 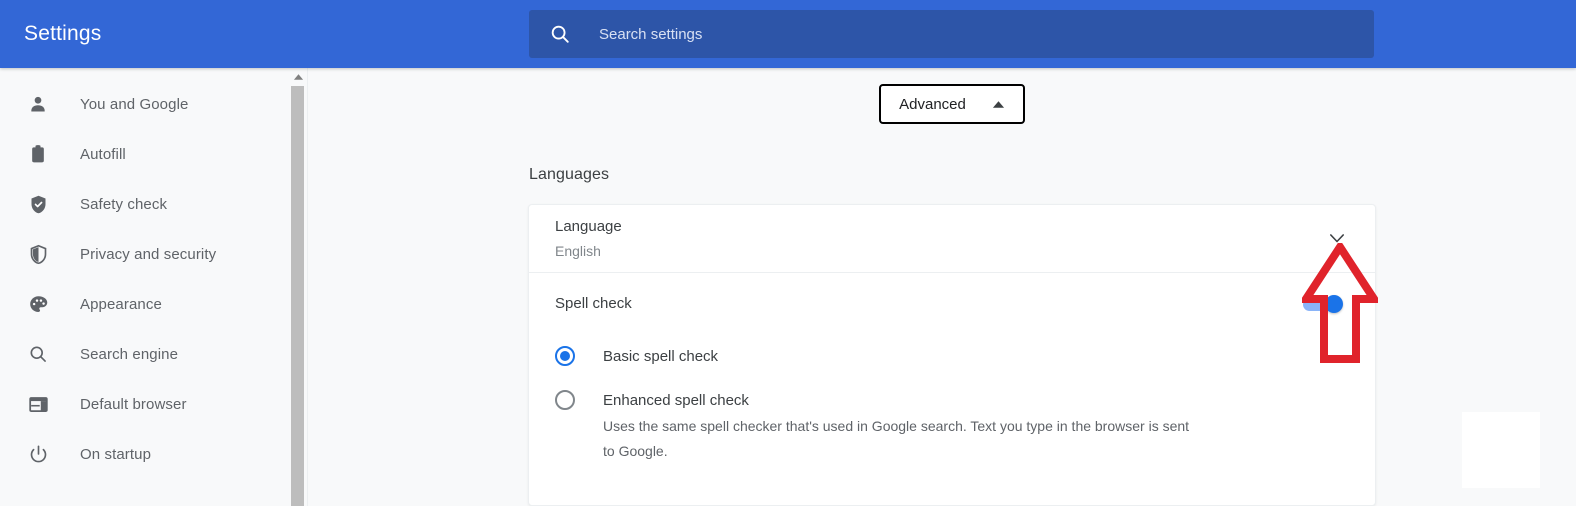 I want to click on advanced-toggle-button: Advanced, so click(x=952, y=104).